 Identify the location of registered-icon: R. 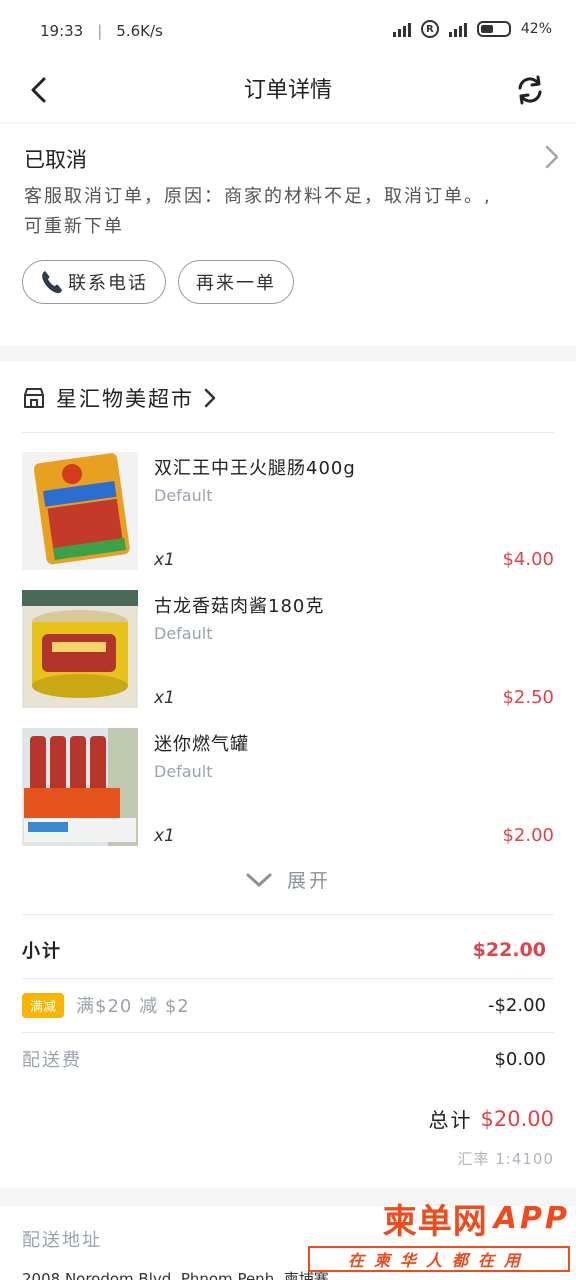
(429, 29).